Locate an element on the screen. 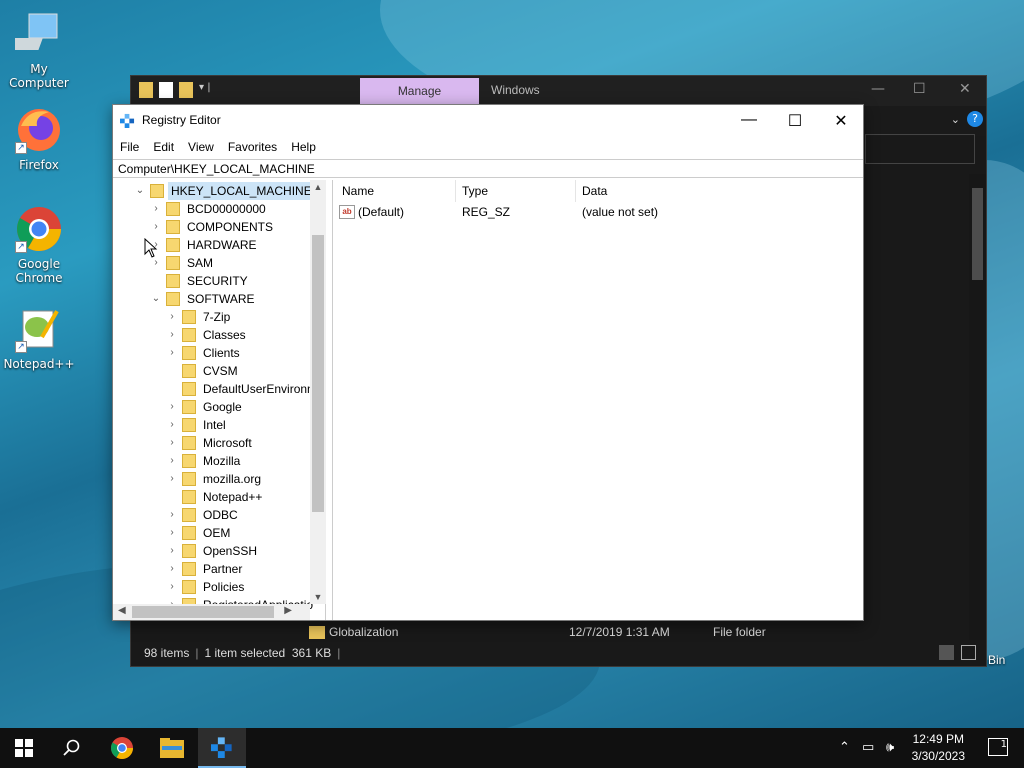 The height and width of the screenshot is (768, 1024). tree-item-software-child: › ODBC is located at coordinates (219, 515).